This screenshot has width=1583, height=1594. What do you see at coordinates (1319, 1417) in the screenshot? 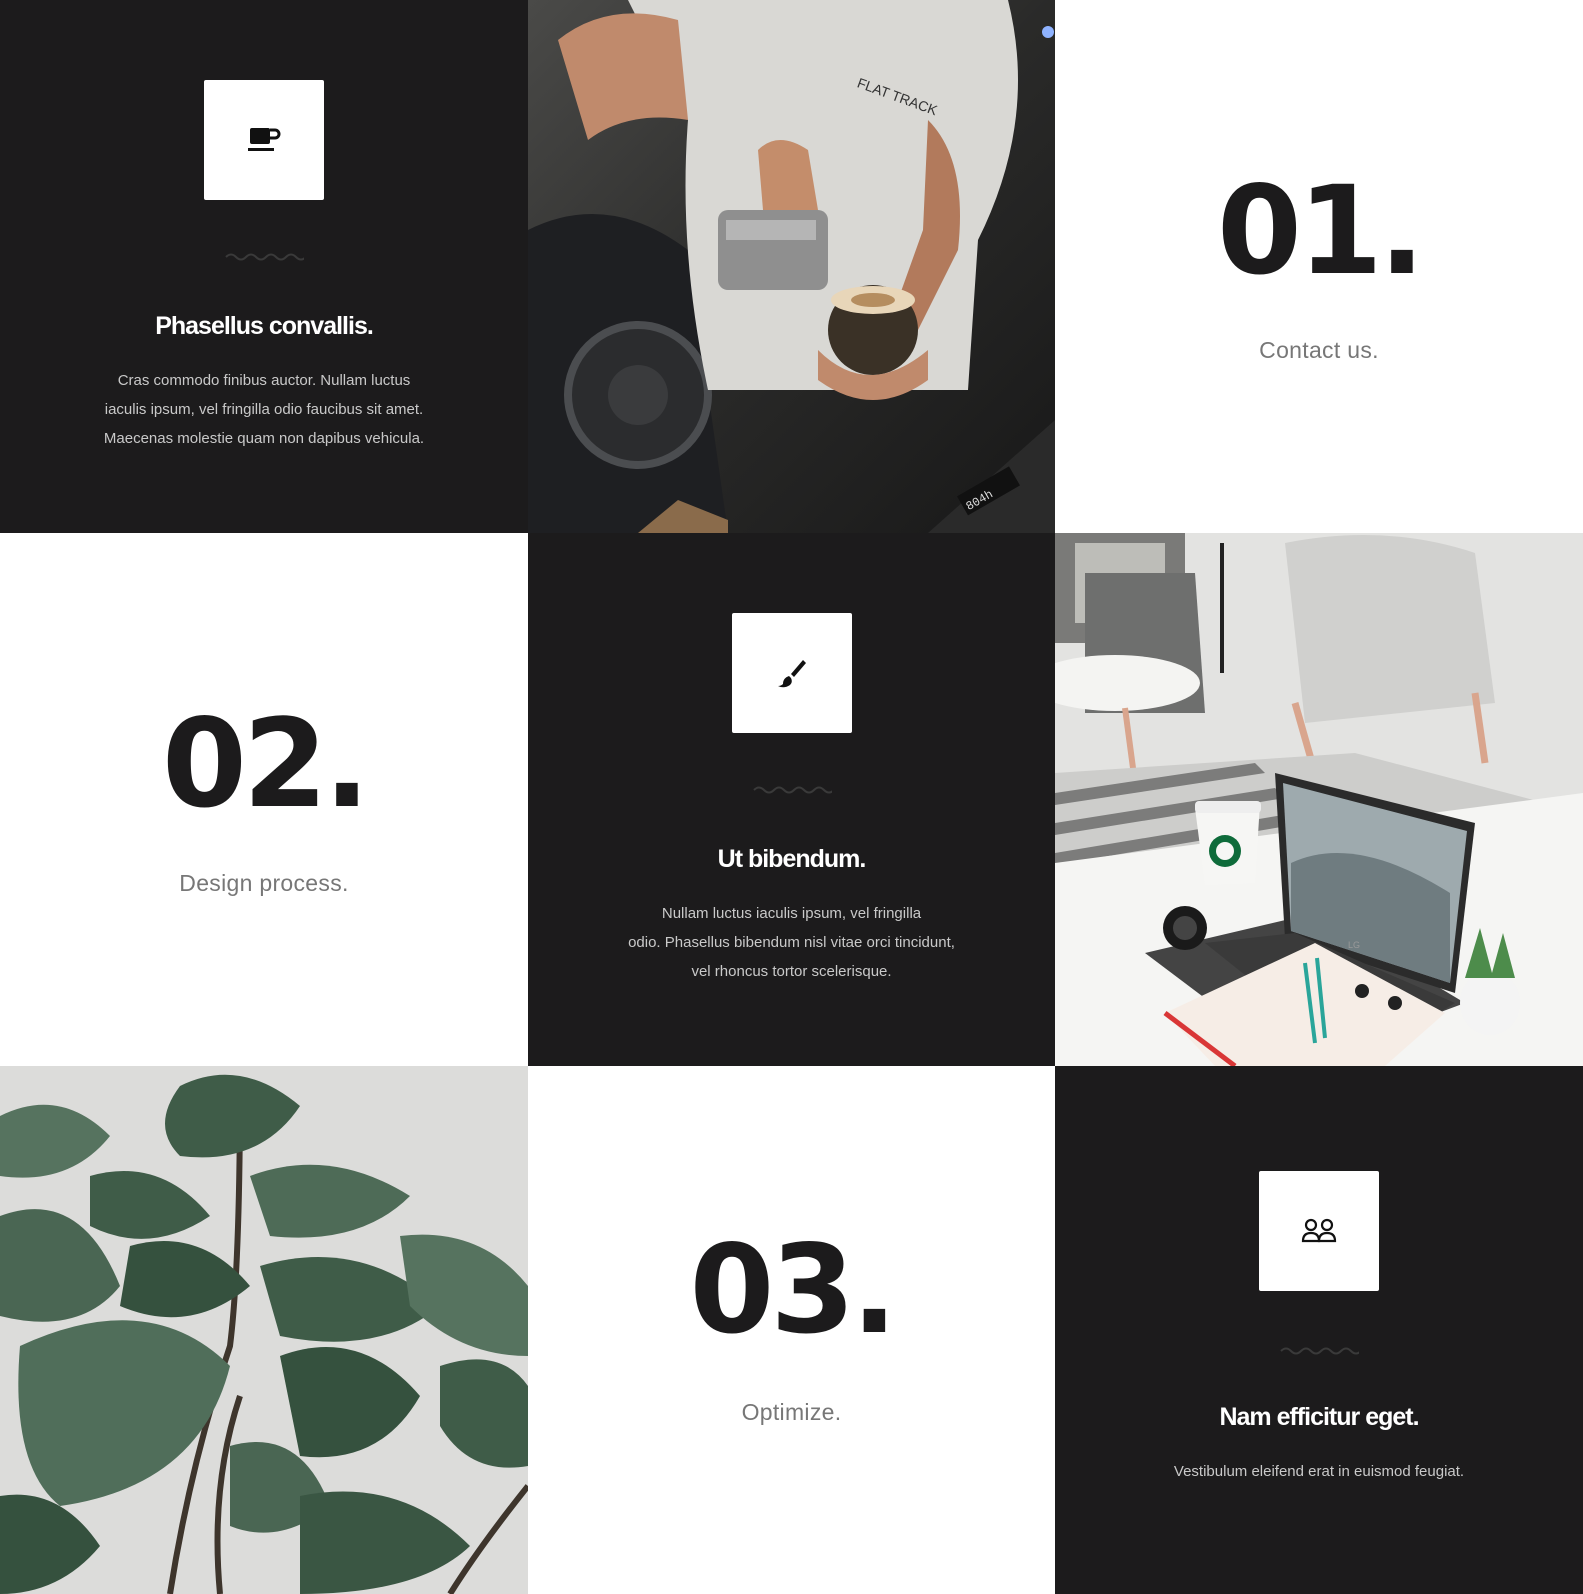
I see `feature-title: Nam efficitur eget.` at bounding box center [1319, 1417].